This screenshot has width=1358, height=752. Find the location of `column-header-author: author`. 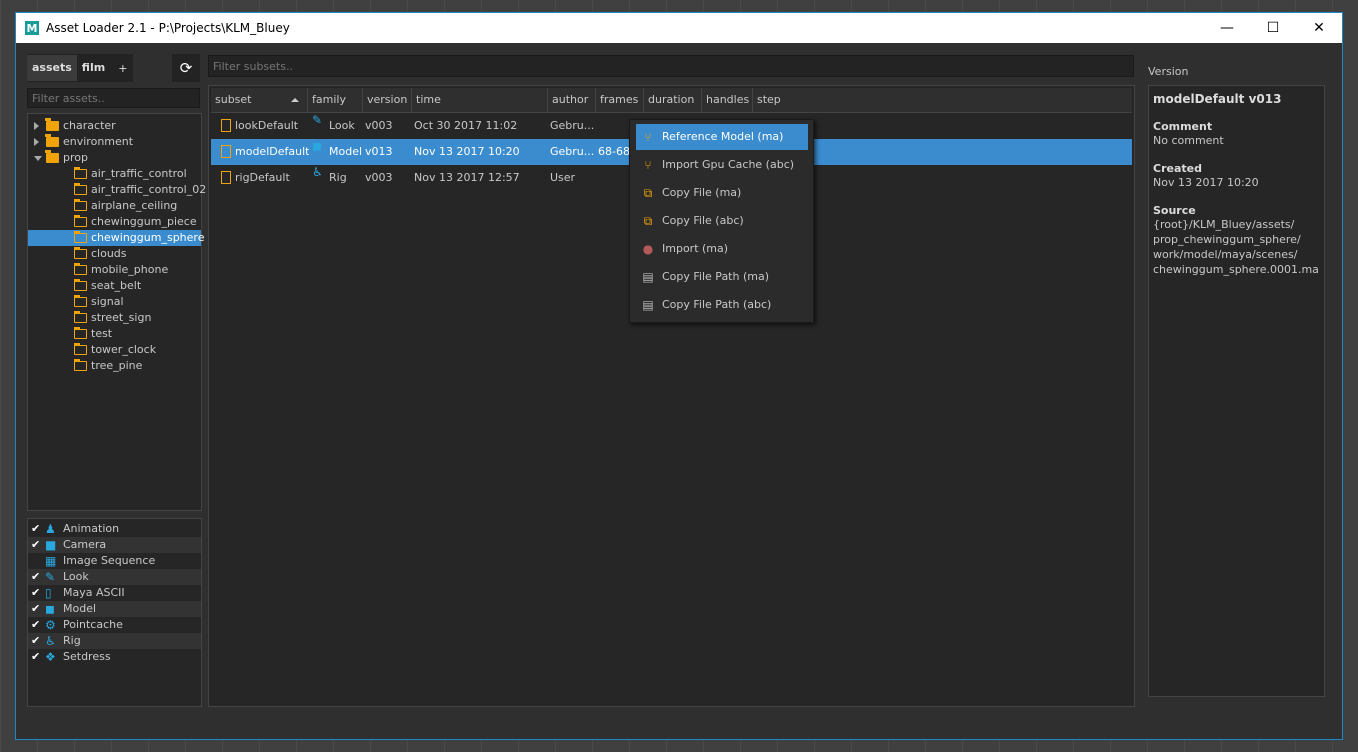

column-header-author: author is located at coordinates (572, 100).